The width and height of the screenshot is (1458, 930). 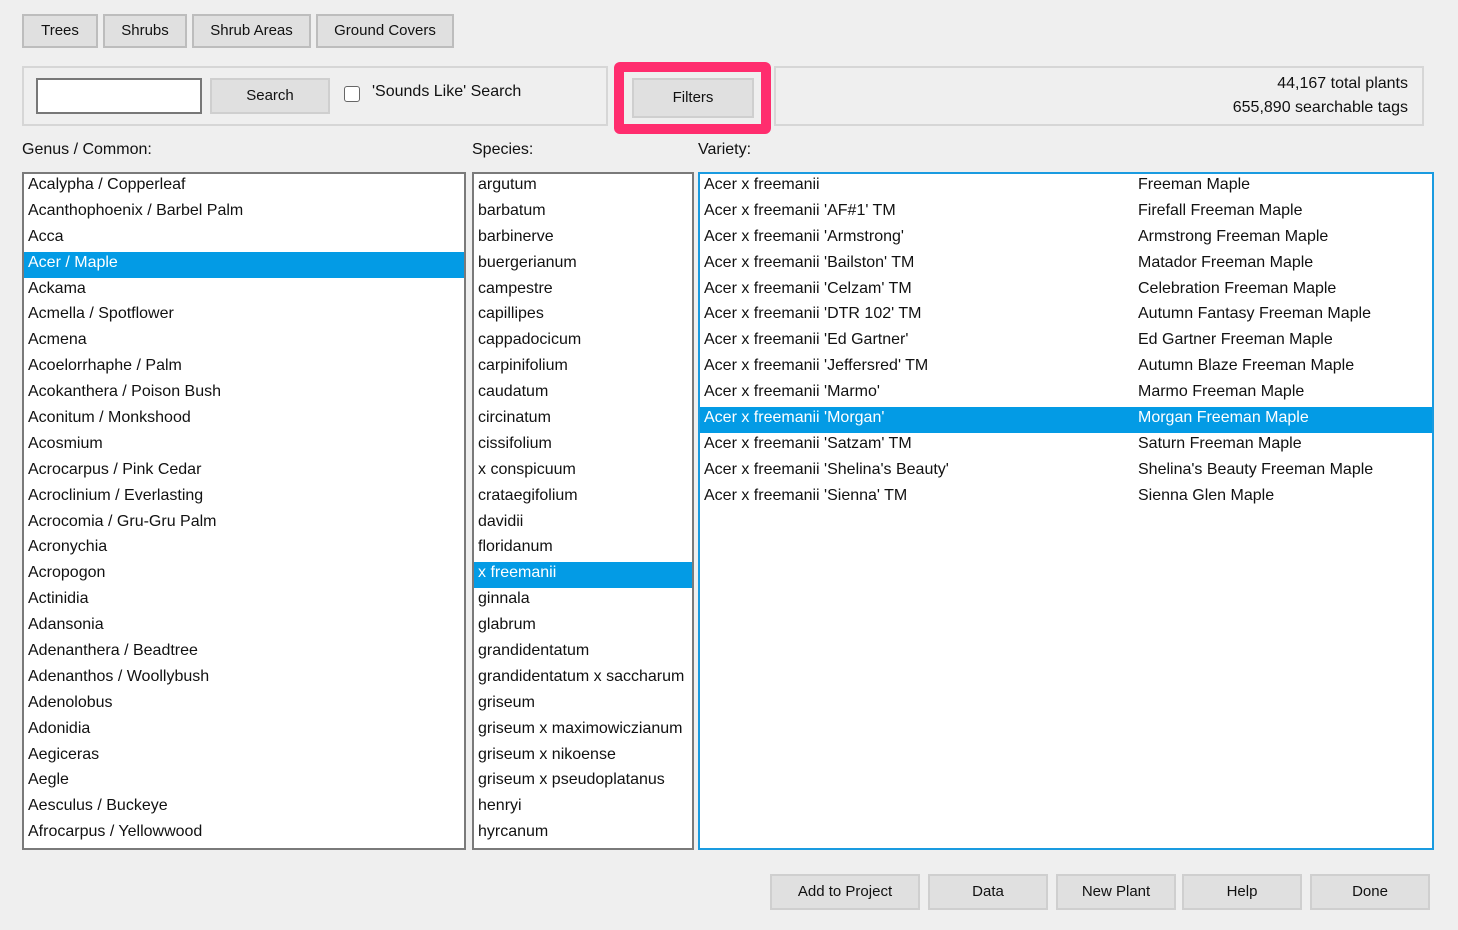 I want to click on genus-list-item: Adenolobus, so click(x=244, y=705).